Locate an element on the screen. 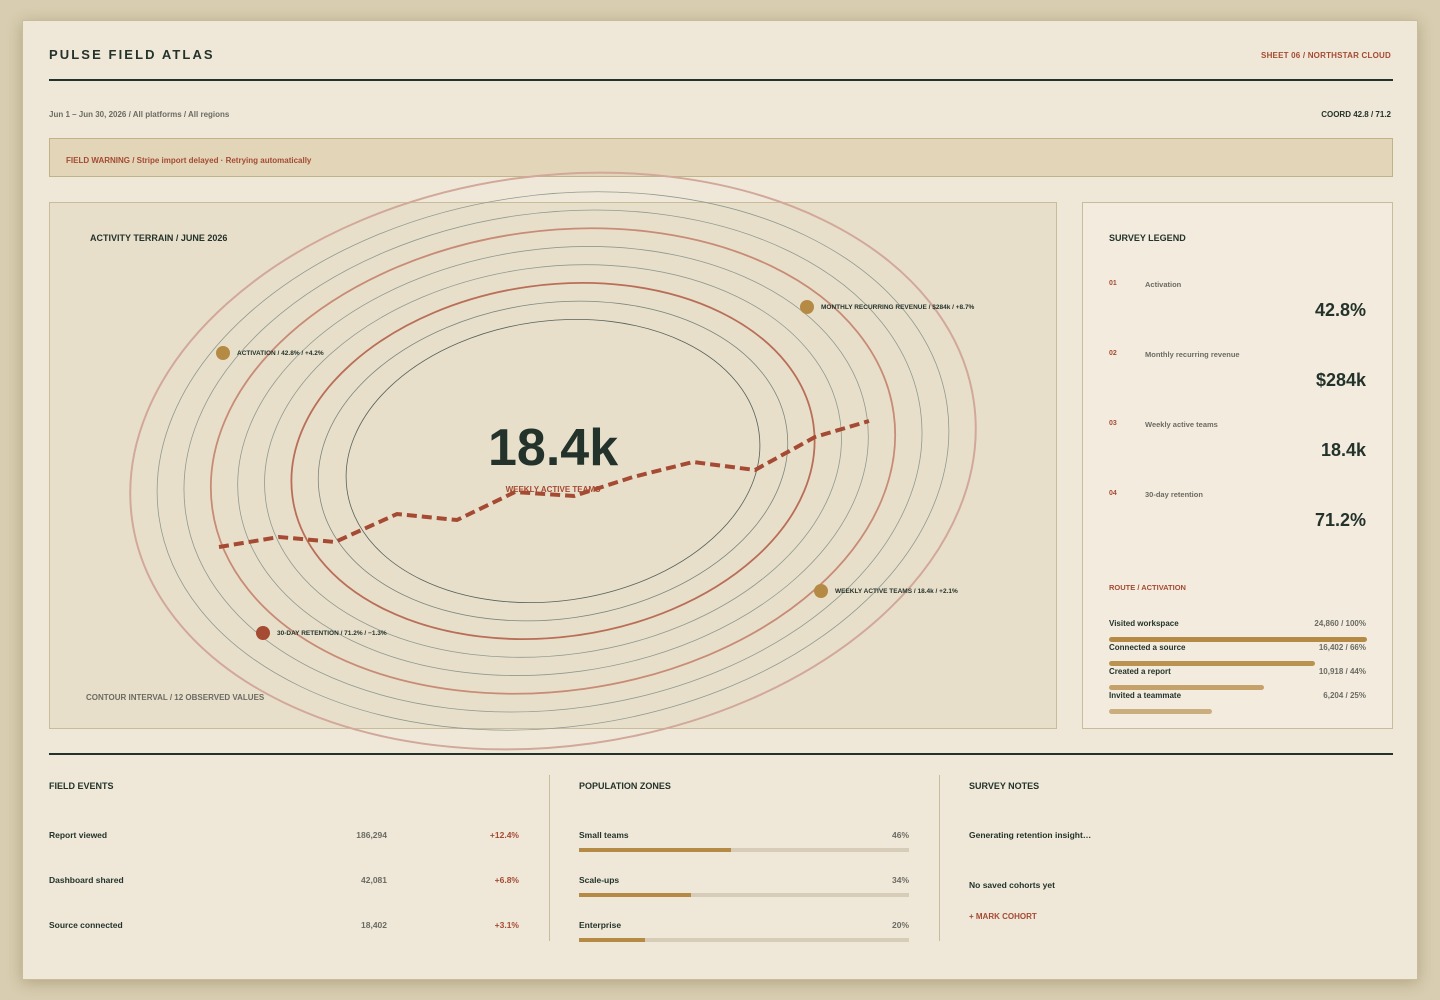  zone-percent: 34% is located at coordinates (900, 880).